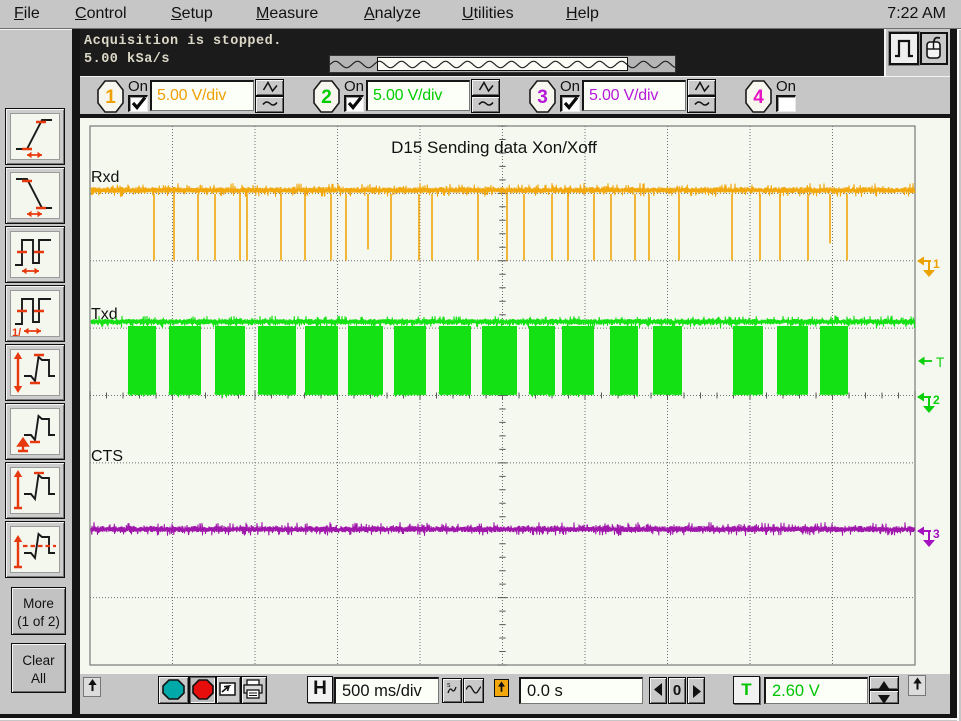  I want to click on svg-text: 4, so click(758, 97).